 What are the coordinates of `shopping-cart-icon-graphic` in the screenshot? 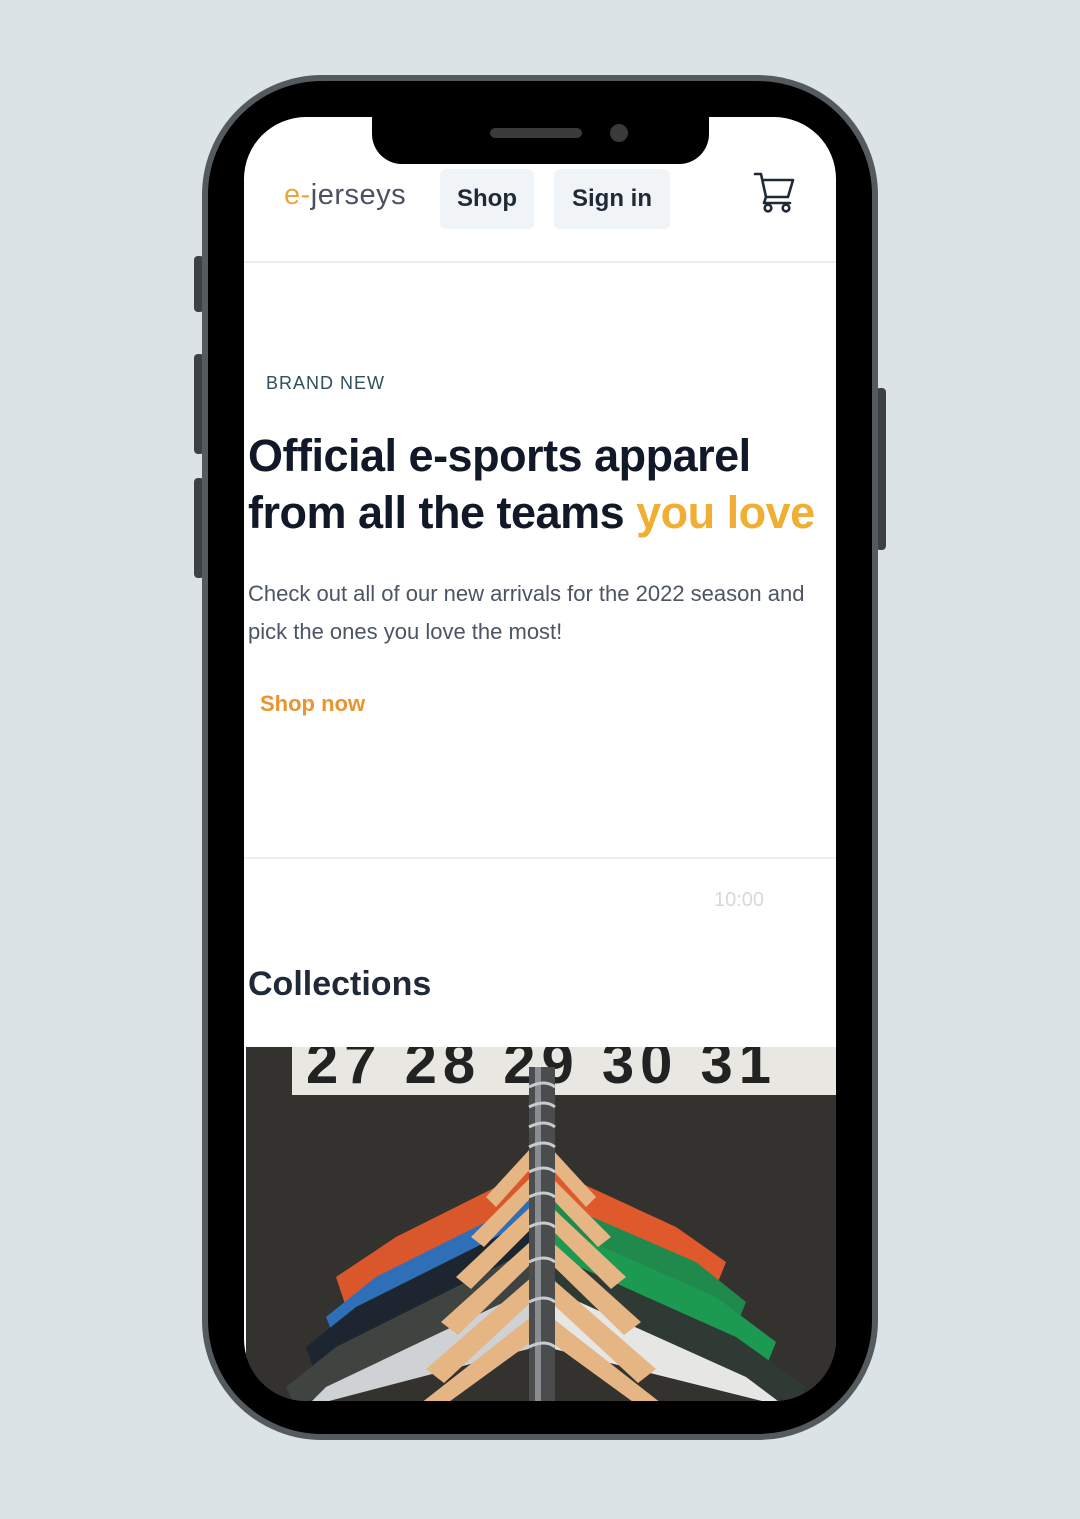 It's located at (774, 192).